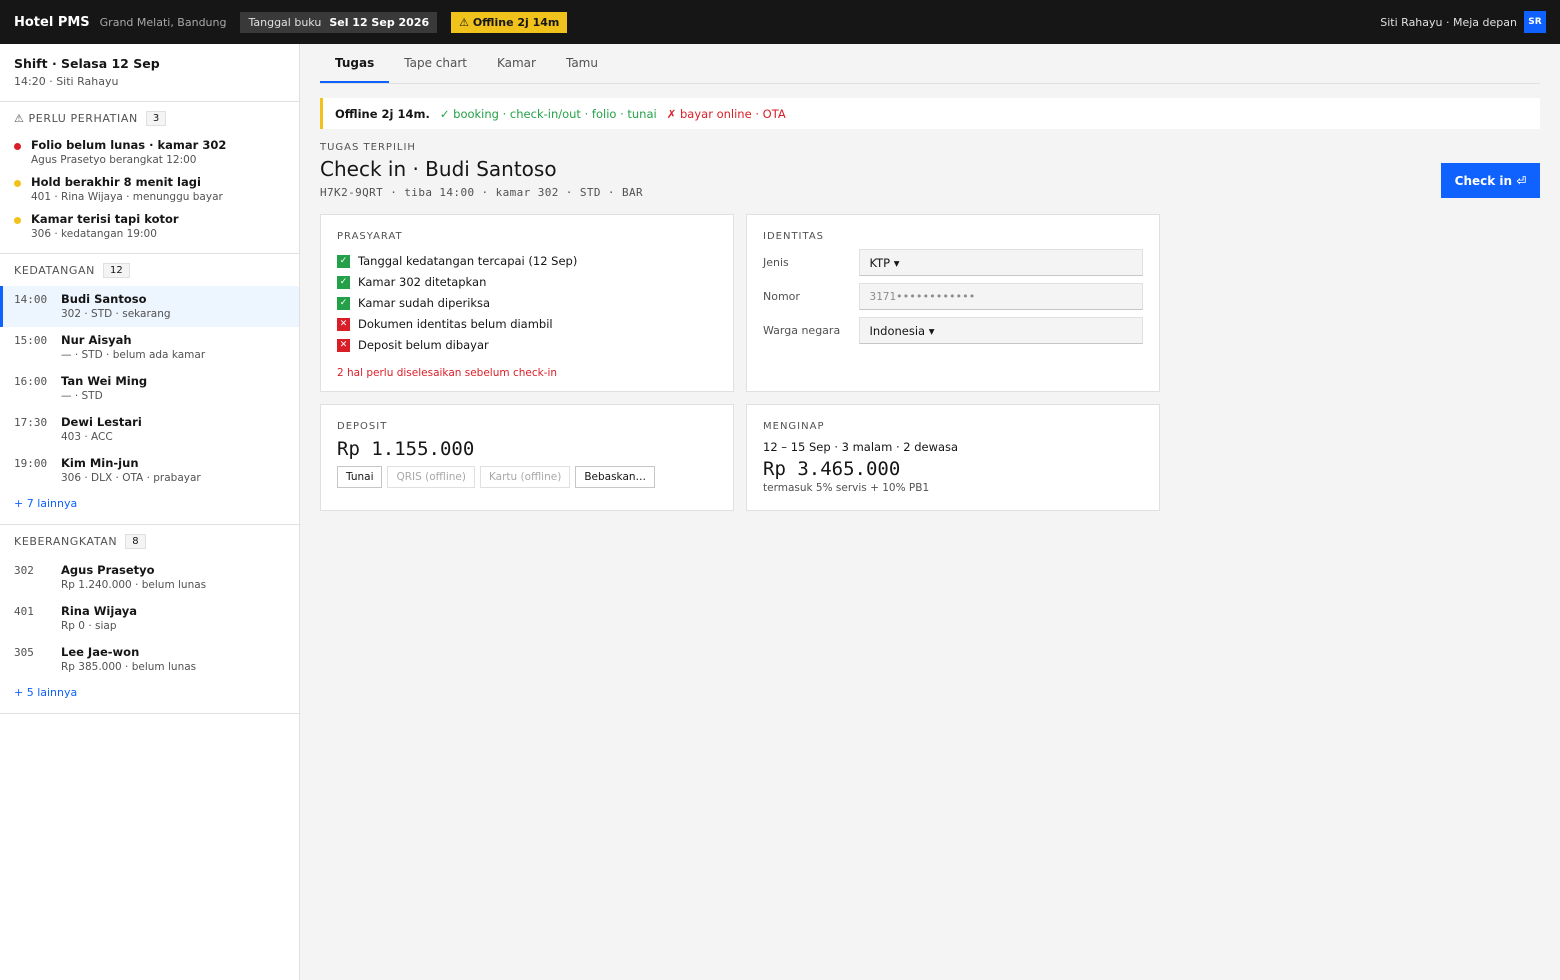 The width and height of the screenshot is (1560, 980). I want to click on id-number-field: Nomor 3171••••••••••••, so click(953, 296).